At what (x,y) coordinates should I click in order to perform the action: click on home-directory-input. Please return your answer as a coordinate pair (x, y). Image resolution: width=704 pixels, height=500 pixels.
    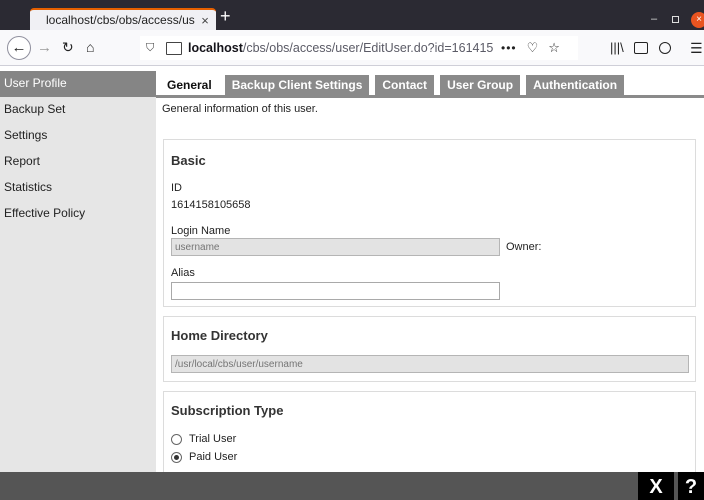
    Looking at the image, I should click on (430, 364).